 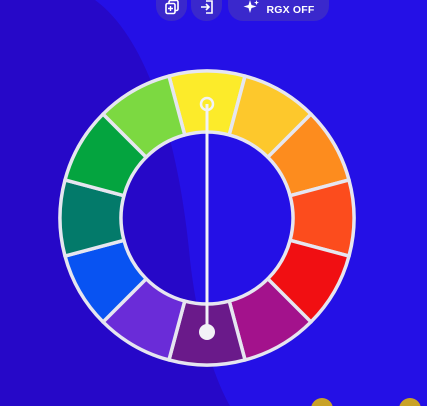 What do you see at coordinates (207, 332) in the screenshot?
I see `selector-knob-handle` at bounding box center [207, 332].